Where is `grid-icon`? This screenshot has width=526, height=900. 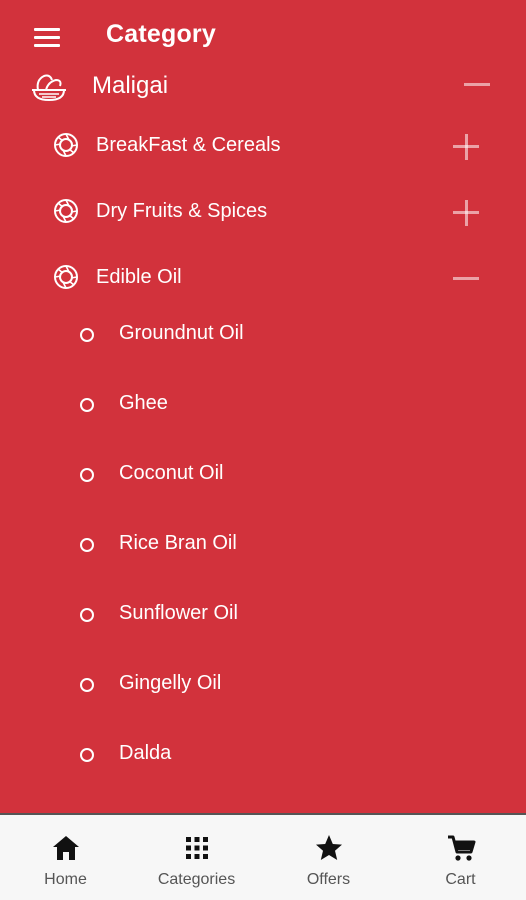
grid-icon is located at coordinates (196, 848).